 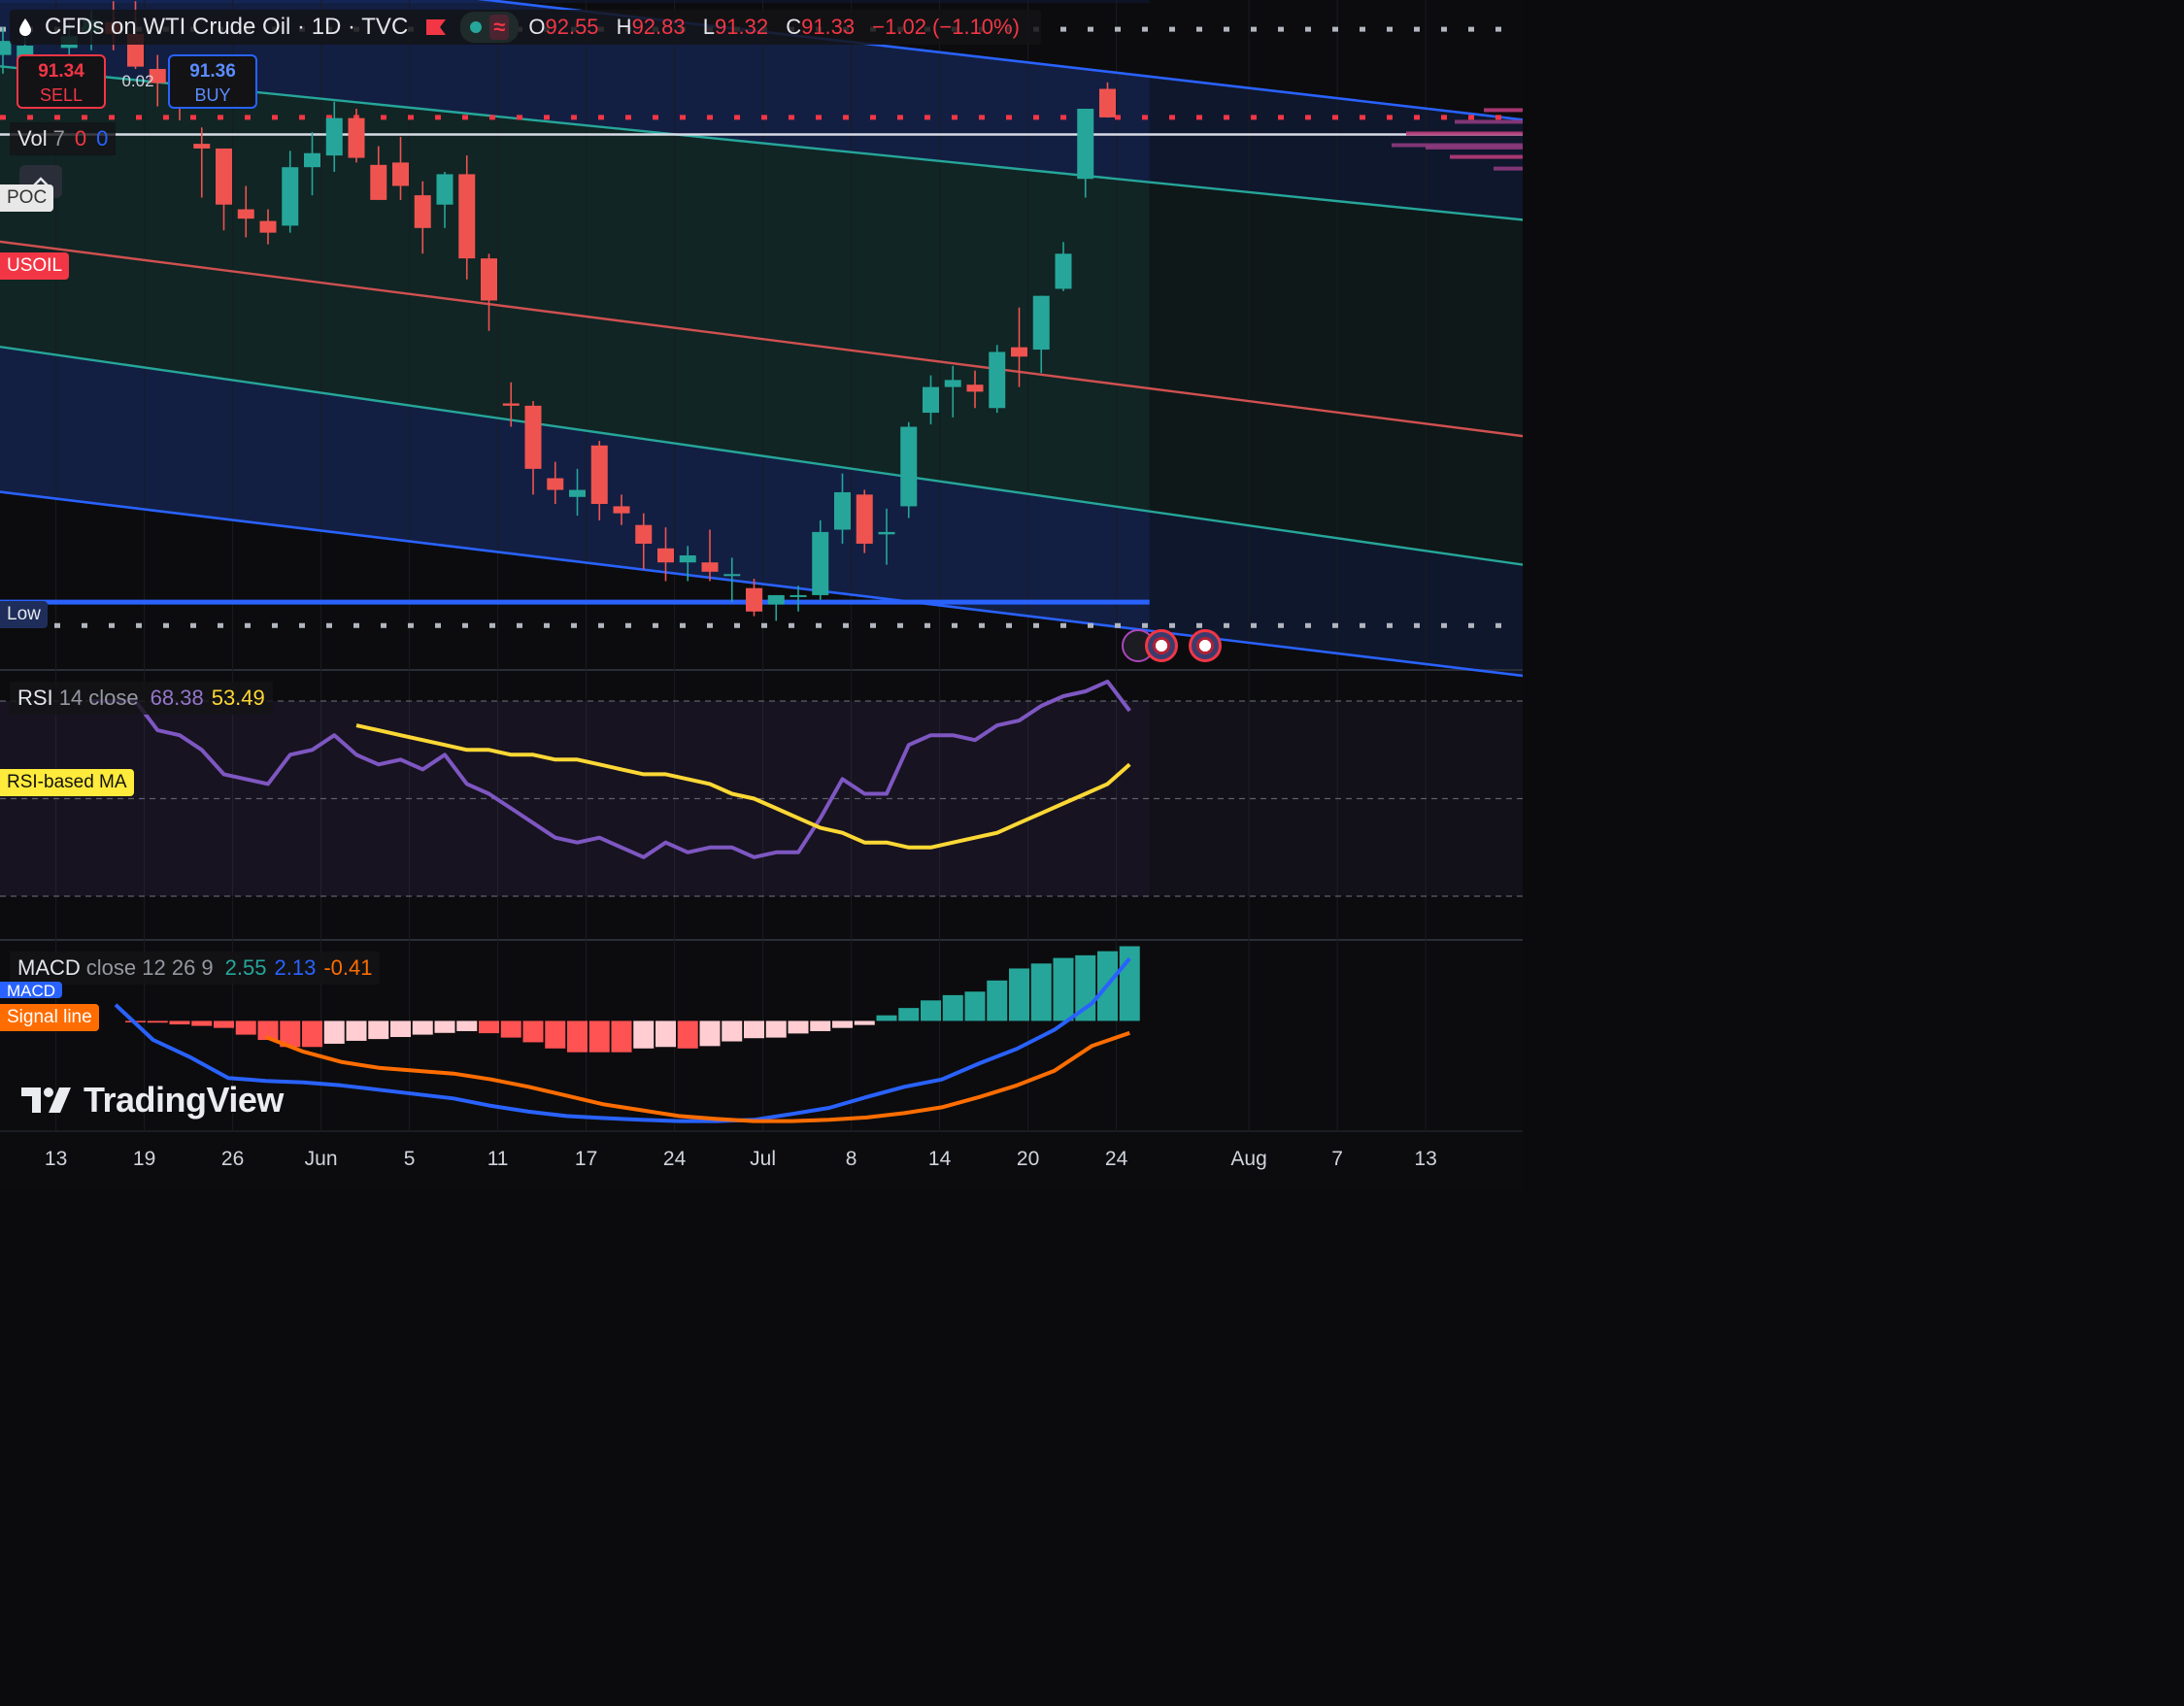 I want to click on x-tick-label: Jul, so click(x=763, y=1159).